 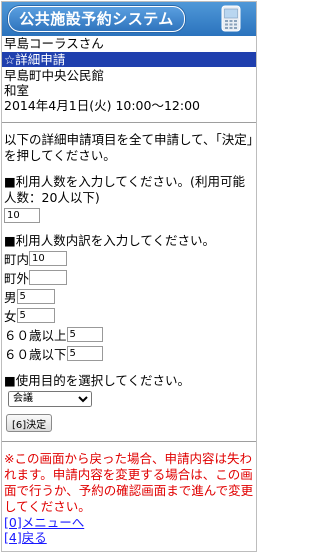 What do you see at coordinates (48, 258) in the screenshot?
I see `in-town-input` at bounding box center [48, 258].